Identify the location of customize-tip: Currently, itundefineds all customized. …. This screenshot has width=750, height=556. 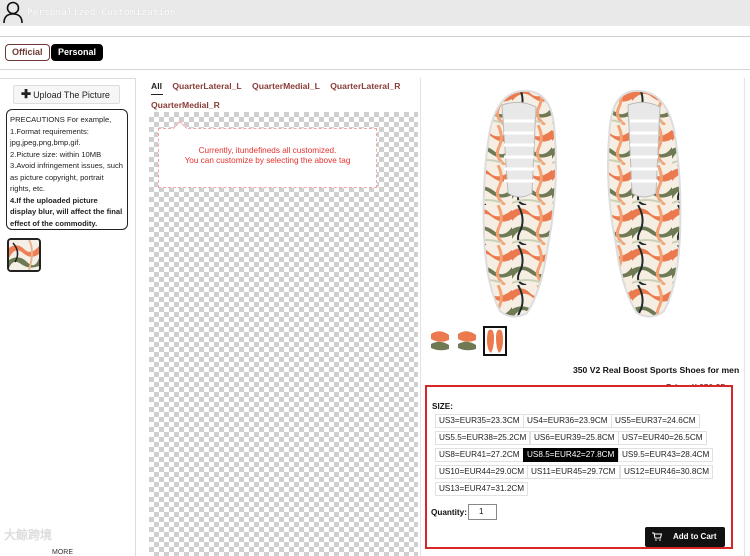
(267, 154).